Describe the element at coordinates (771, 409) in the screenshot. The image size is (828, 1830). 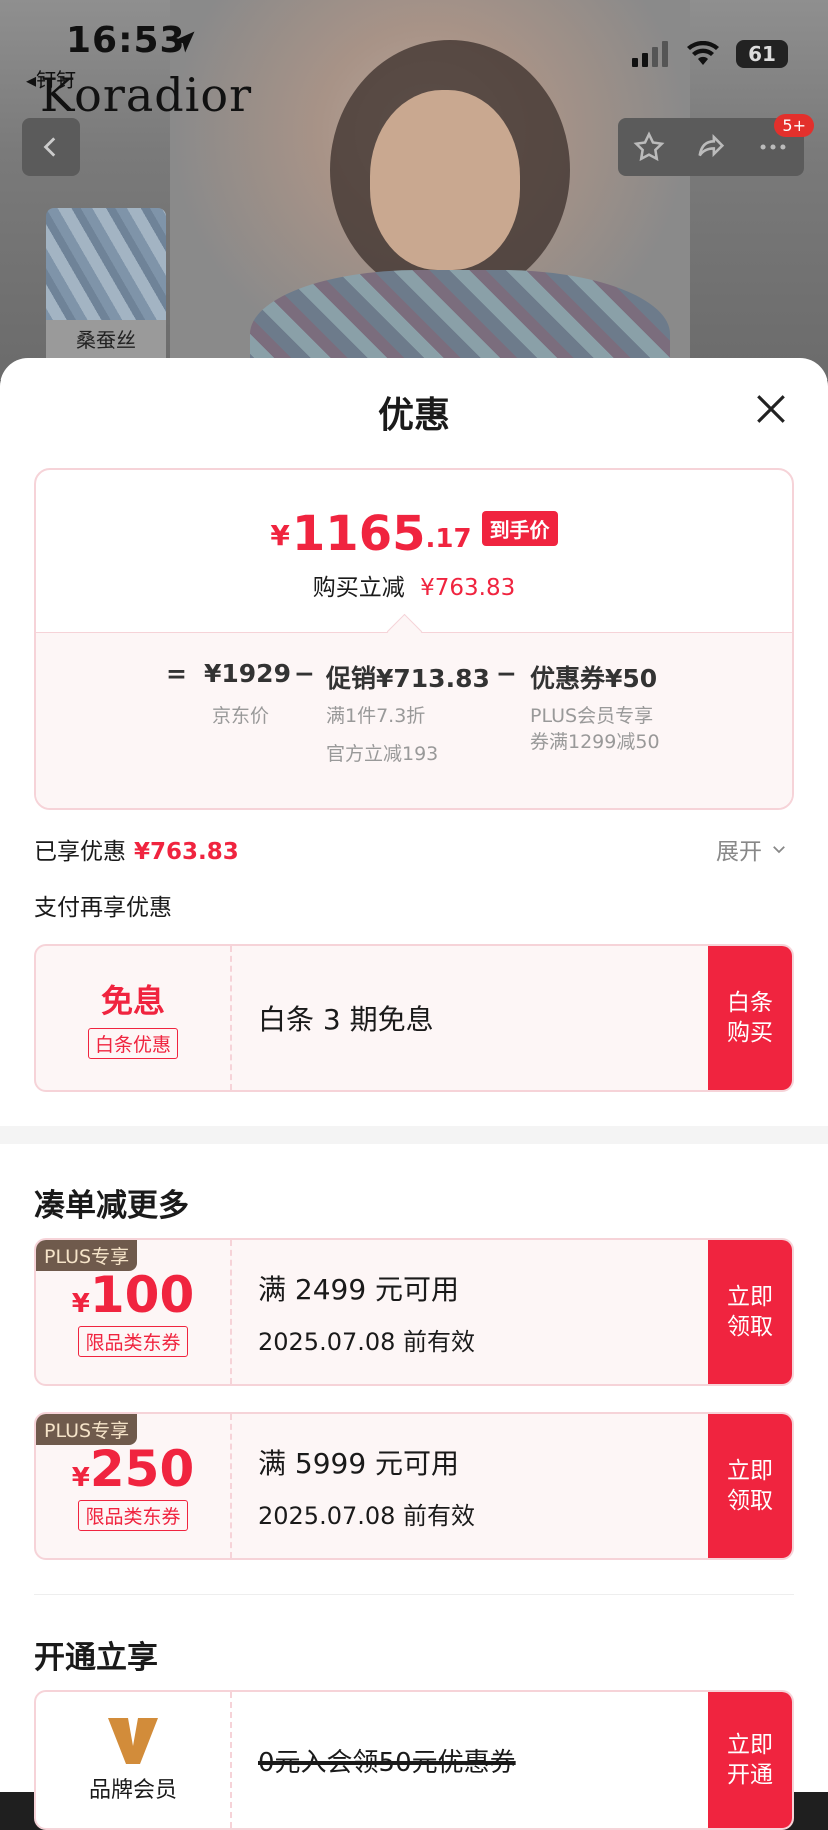
I see `close-icon` at that location.